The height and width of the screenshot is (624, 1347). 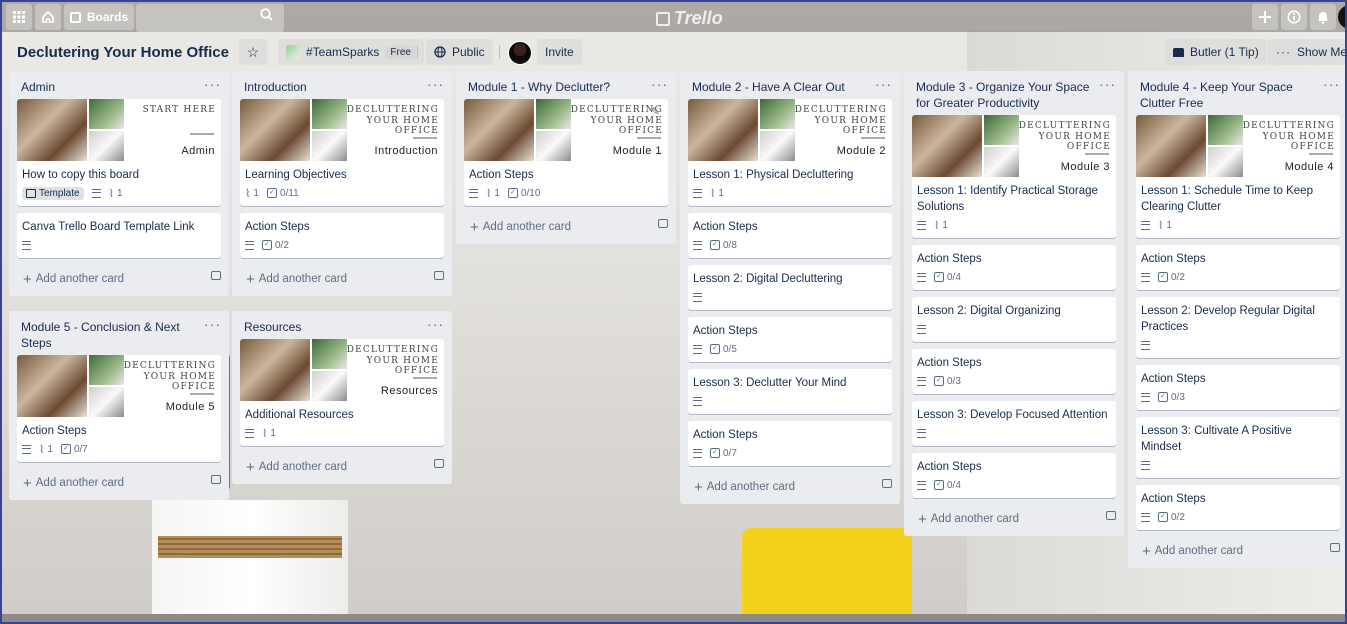 I want to click on board-title: Declutering Your Home Office, so click(x=123, y=52).